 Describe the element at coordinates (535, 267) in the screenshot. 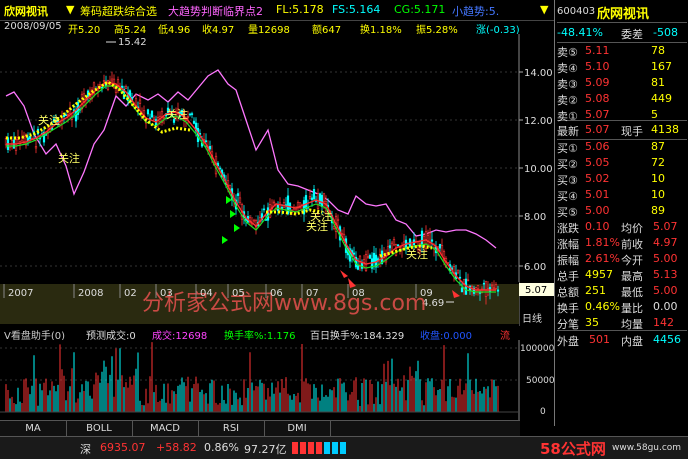

I see `price-axis-tick: 6.00` at that location.